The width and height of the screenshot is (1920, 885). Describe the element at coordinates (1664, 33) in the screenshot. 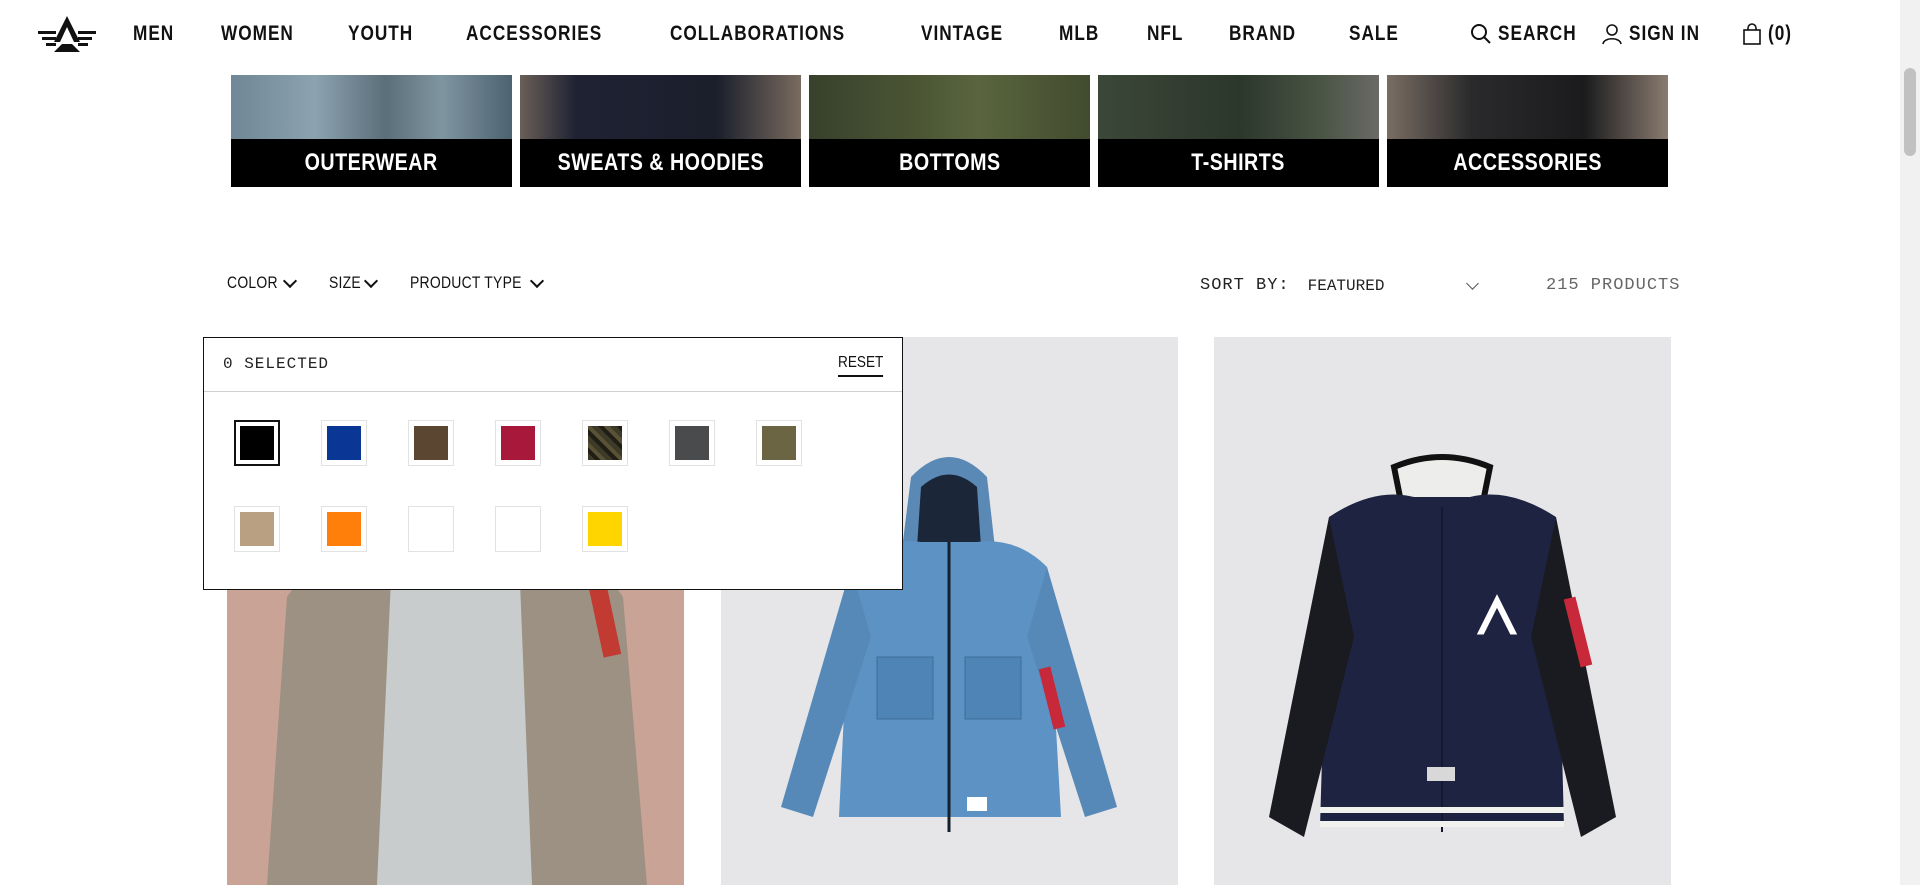

I see `sign-in-label: SIGN IN` at that location.